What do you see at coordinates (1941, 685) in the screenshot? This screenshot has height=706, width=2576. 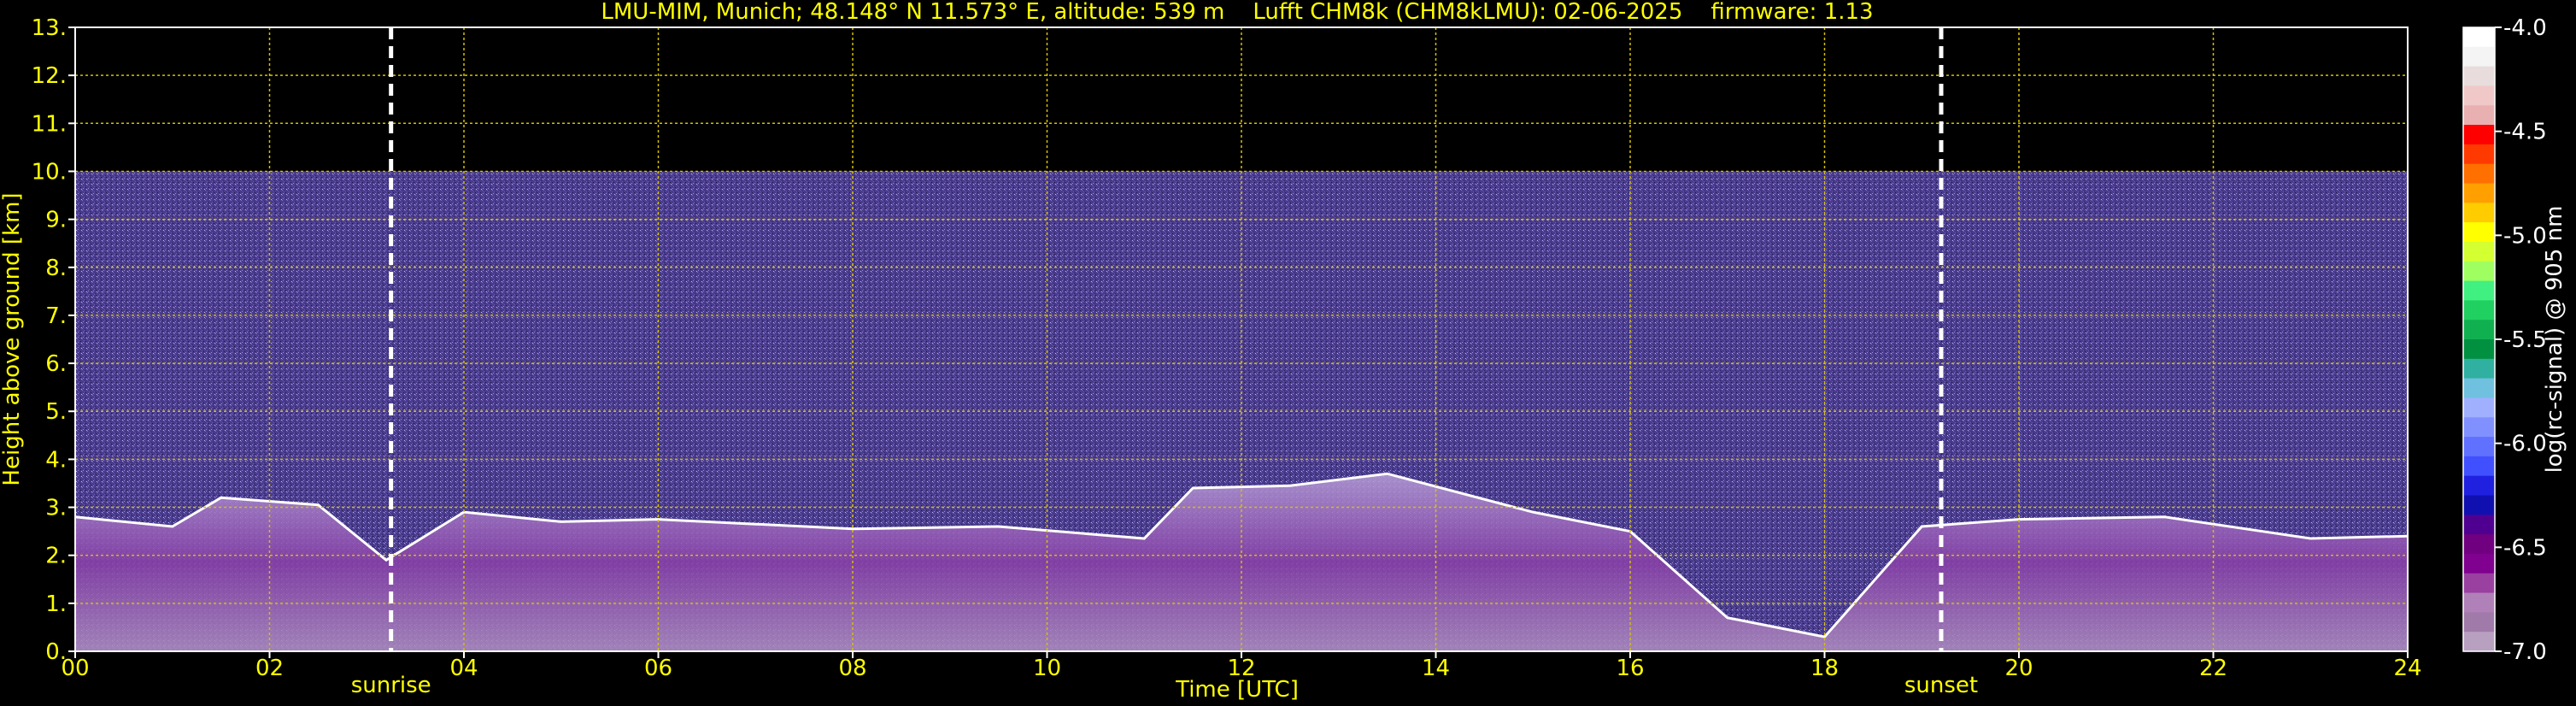 I see `sunset-label: sunset` at bounding box center [1941, 685].